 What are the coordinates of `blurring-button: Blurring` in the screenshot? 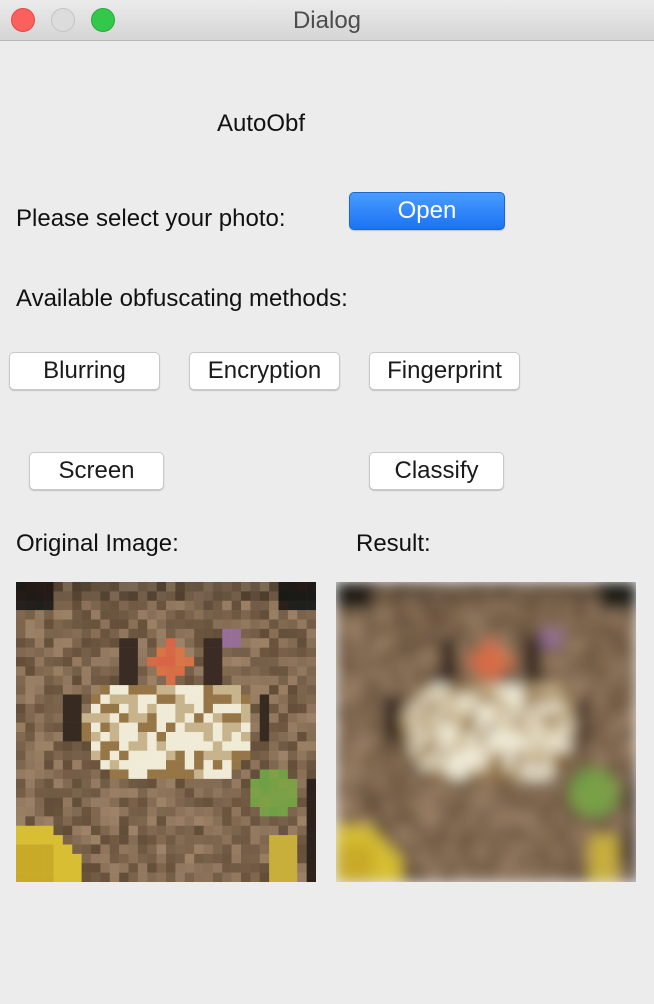 It's located at (84, 371).